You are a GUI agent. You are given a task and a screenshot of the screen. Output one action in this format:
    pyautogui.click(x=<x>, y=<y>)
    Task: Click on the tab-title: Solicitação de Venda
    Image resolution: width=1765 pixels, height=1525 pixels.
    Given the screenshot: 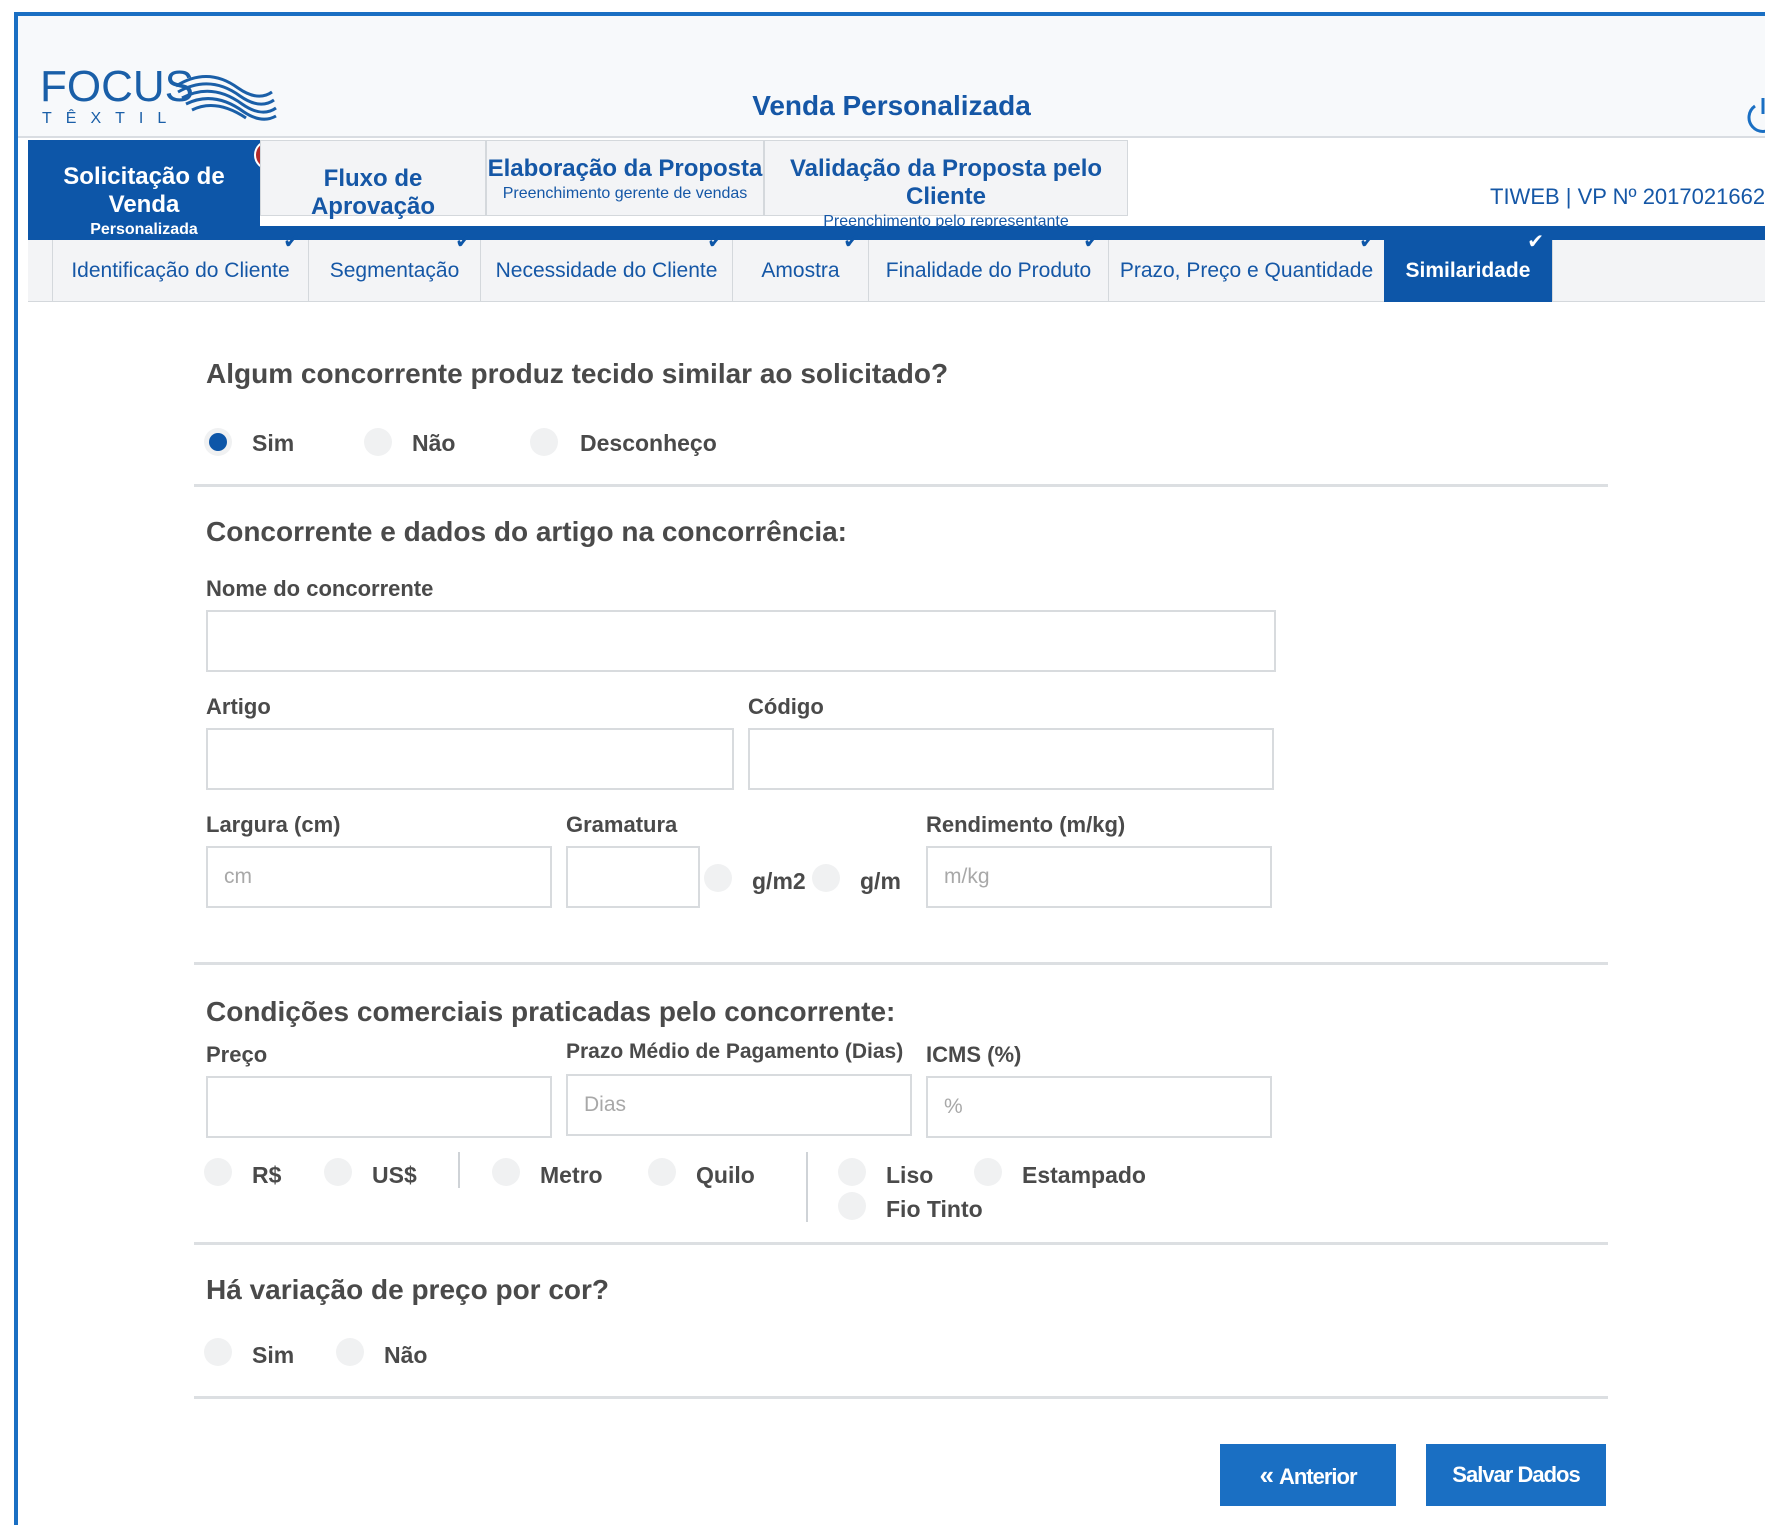 What is the action you would take?
    pyautogui.click(x=144, y=190)
    